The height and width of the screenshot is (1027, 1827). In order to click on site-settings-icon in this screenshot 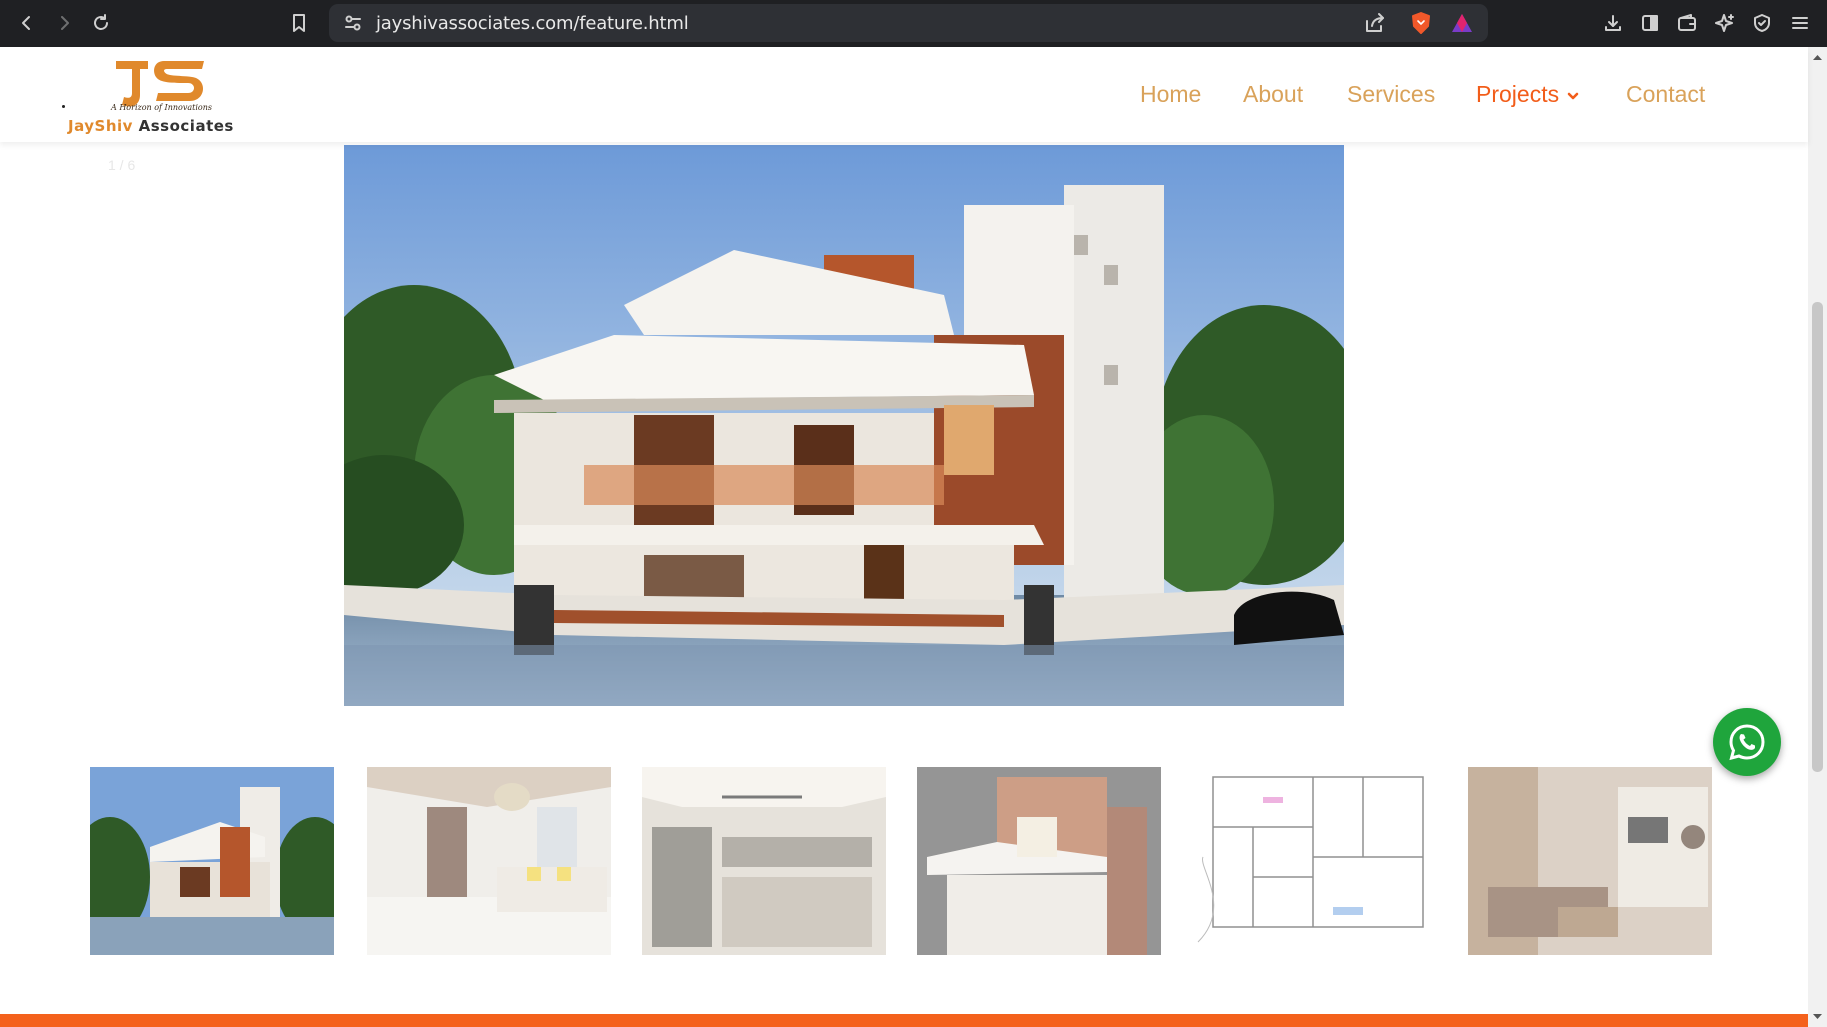, I will do `click(353, 23)`.